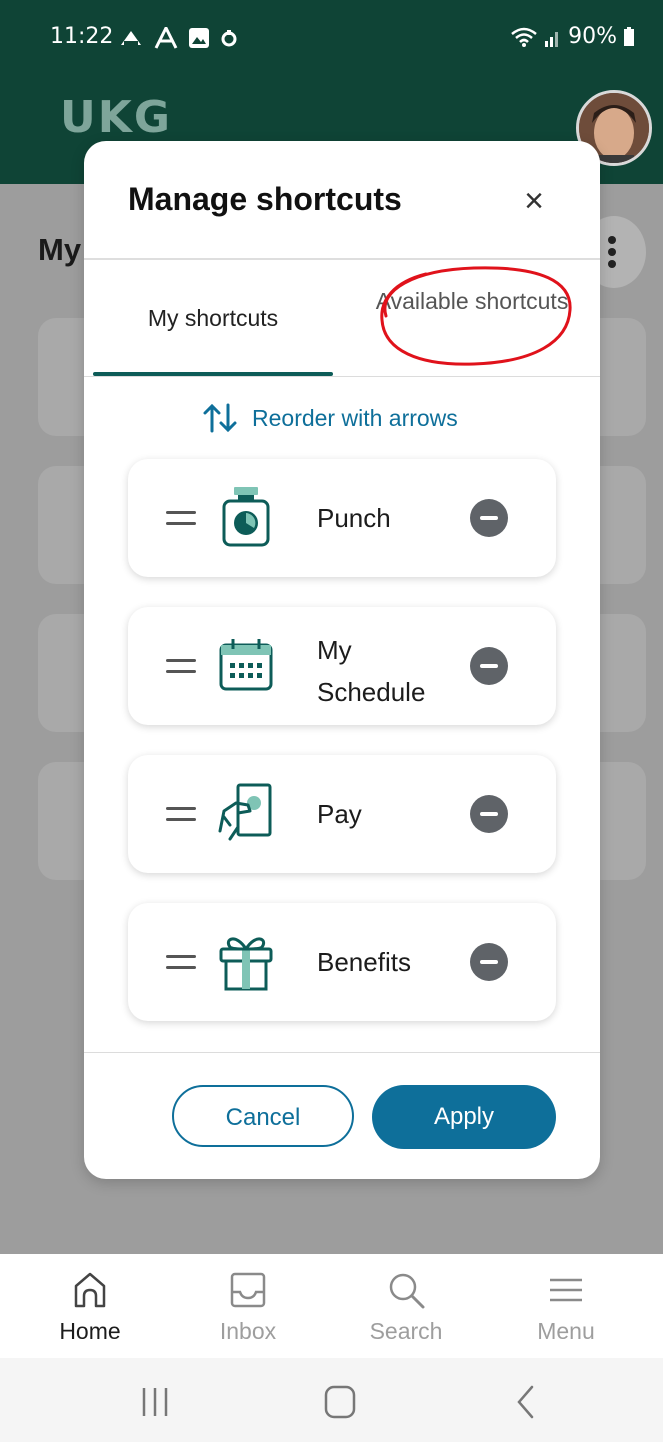 This screenshot has height=1442, width=663. I want to click on status-right: 90%, so click(572, 36).